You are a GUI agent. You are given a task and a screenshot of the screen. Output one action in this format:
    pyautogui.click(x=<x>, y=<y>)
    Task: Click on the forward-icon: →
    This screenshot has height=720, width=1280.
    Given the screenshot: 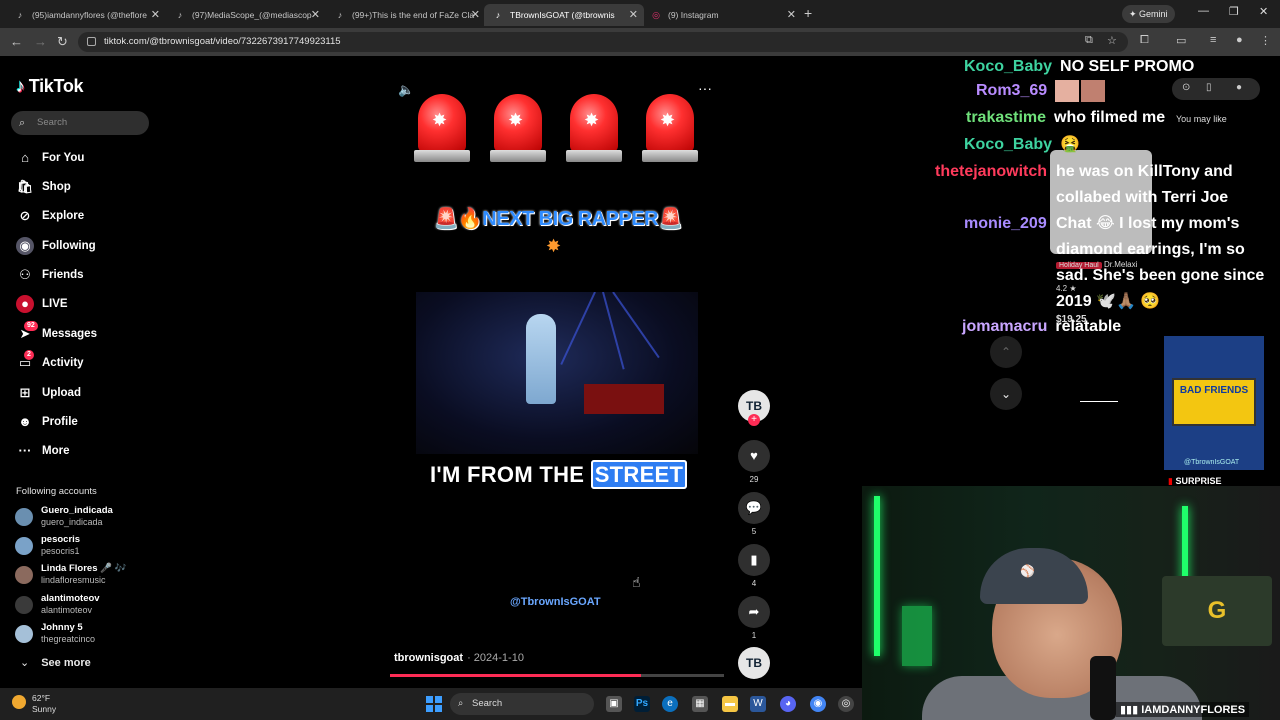 What is the action you would take?
    pyautogui.click(x=40, y=41)
    